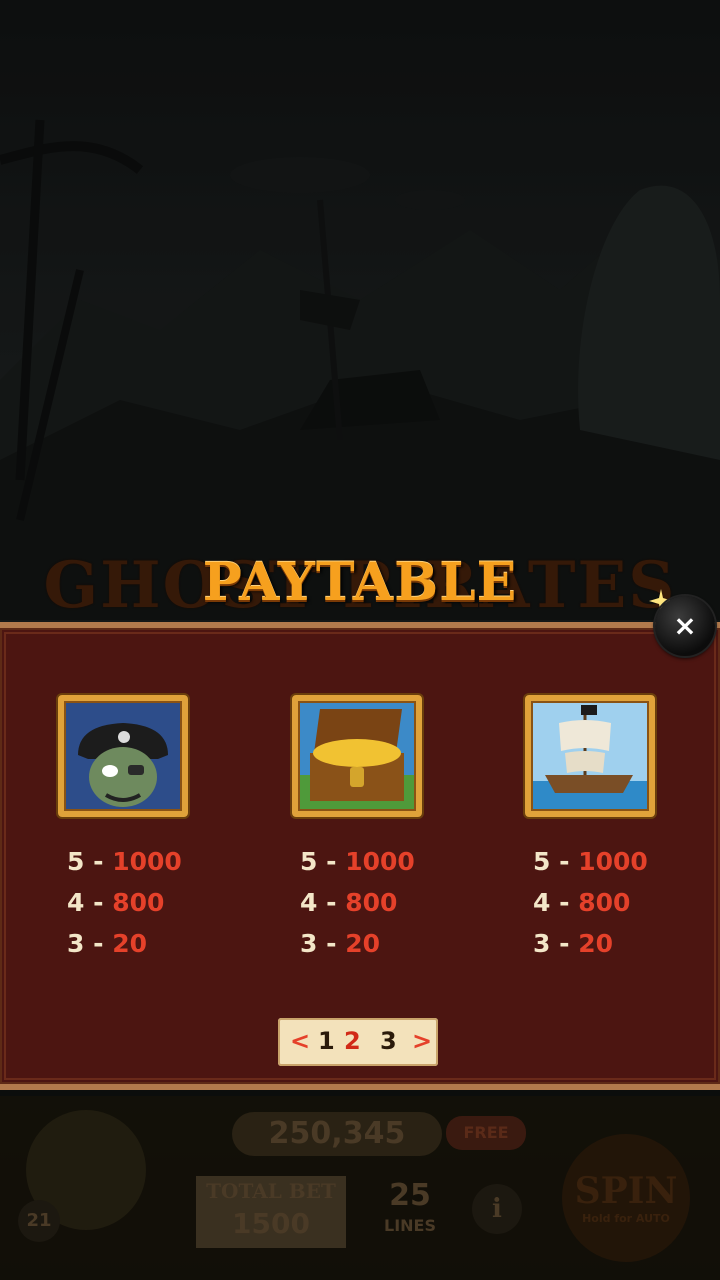 Image resolution: width=720 pixels, height=1280 pixels. I want to click on pays-treasure-chest: 5 - 1000 4 - 800 3 - 20, so click(357, 902).